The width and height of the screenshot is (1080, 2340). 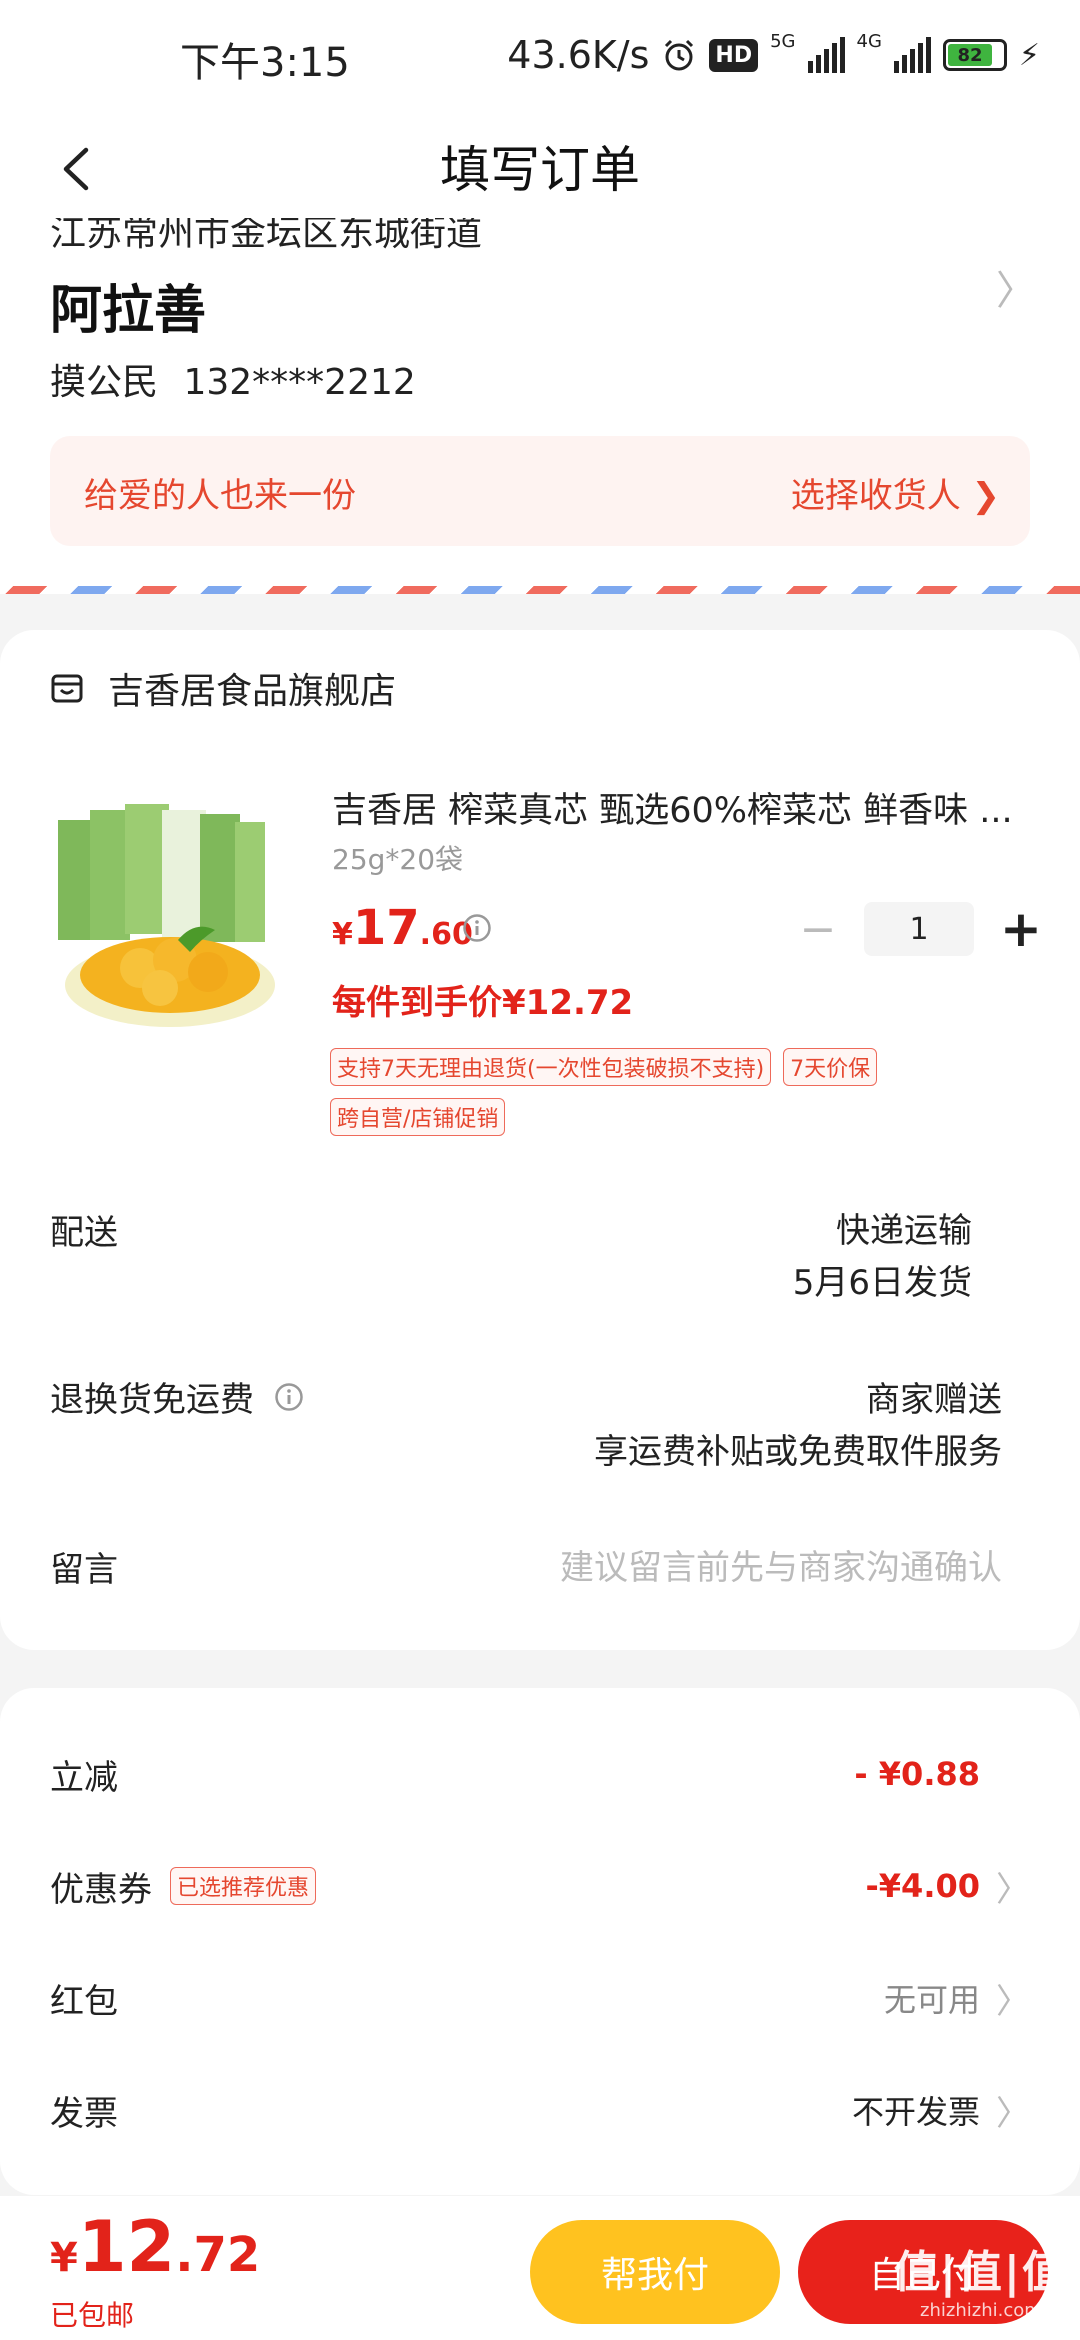 What do you see at coordinates (540, 1774) in the screenshot?
I see `instant-discount-row: 立减 - ¥0.88` at bounding box center [540, 1774].